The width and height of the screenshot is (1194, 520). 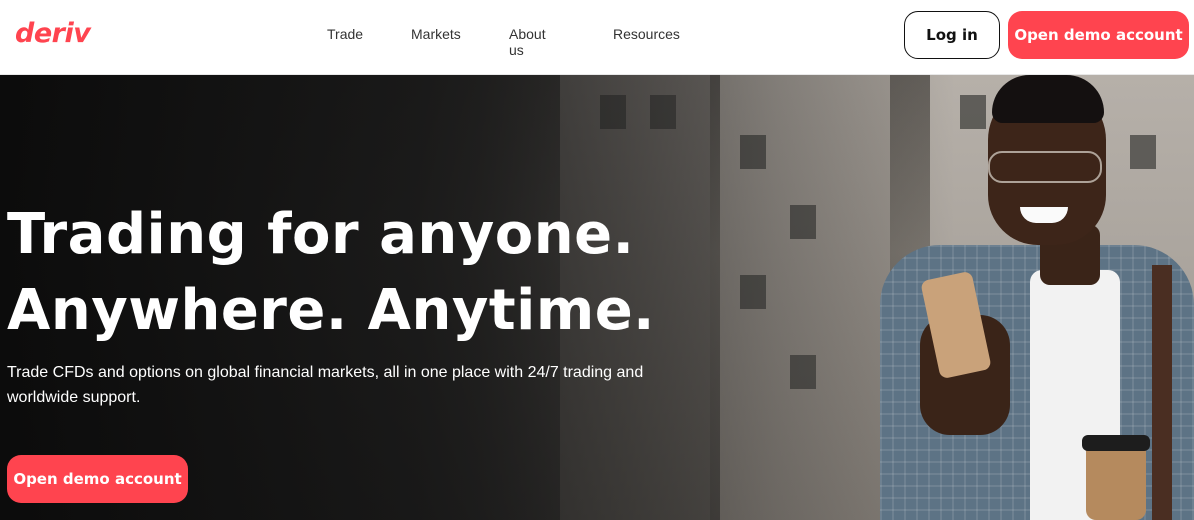 I want to click on nav-item-trade: Trade, so click(x=345, y=34).